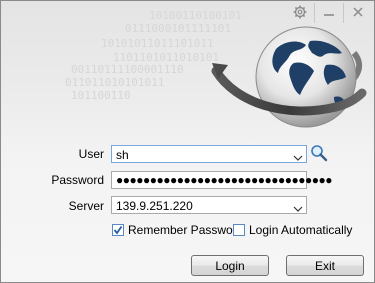 The height and width of the screenshot is (283, 375). Describe the element at coordinates (127, 69) in the screenshot. I see `binary-line: 00110111100001110` at that location.